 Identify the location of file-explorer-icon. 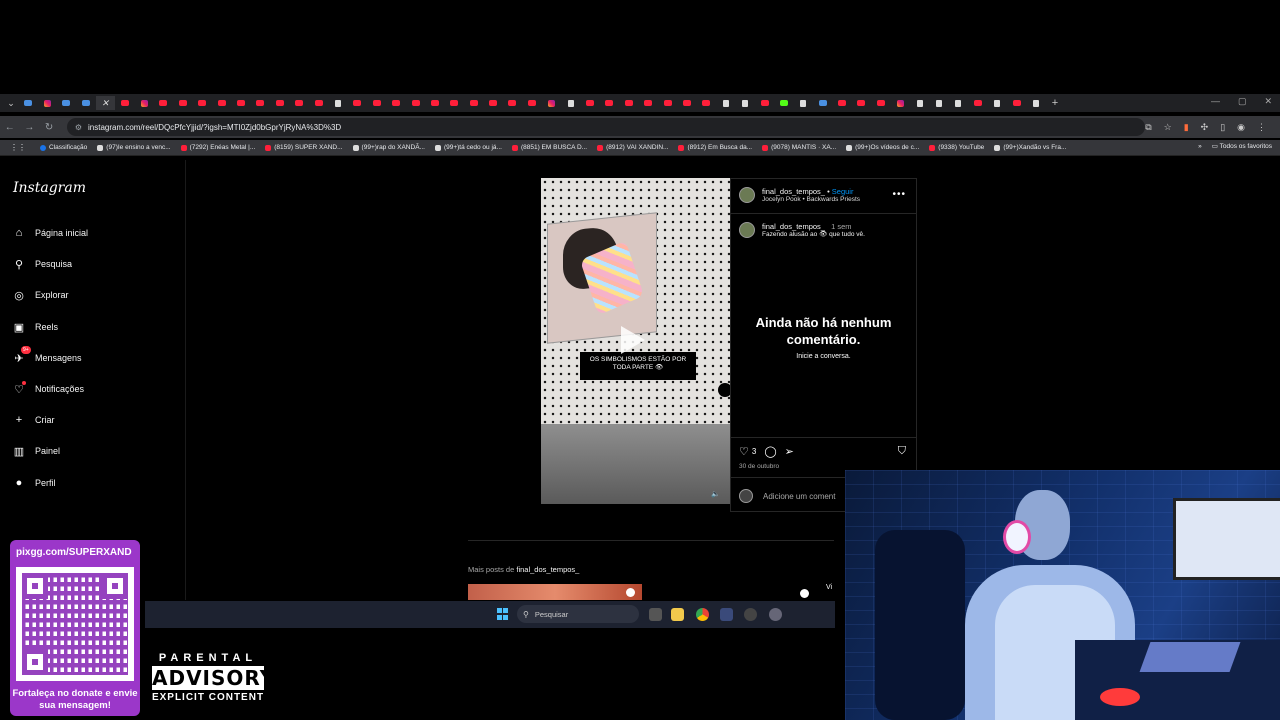
(677, 614).